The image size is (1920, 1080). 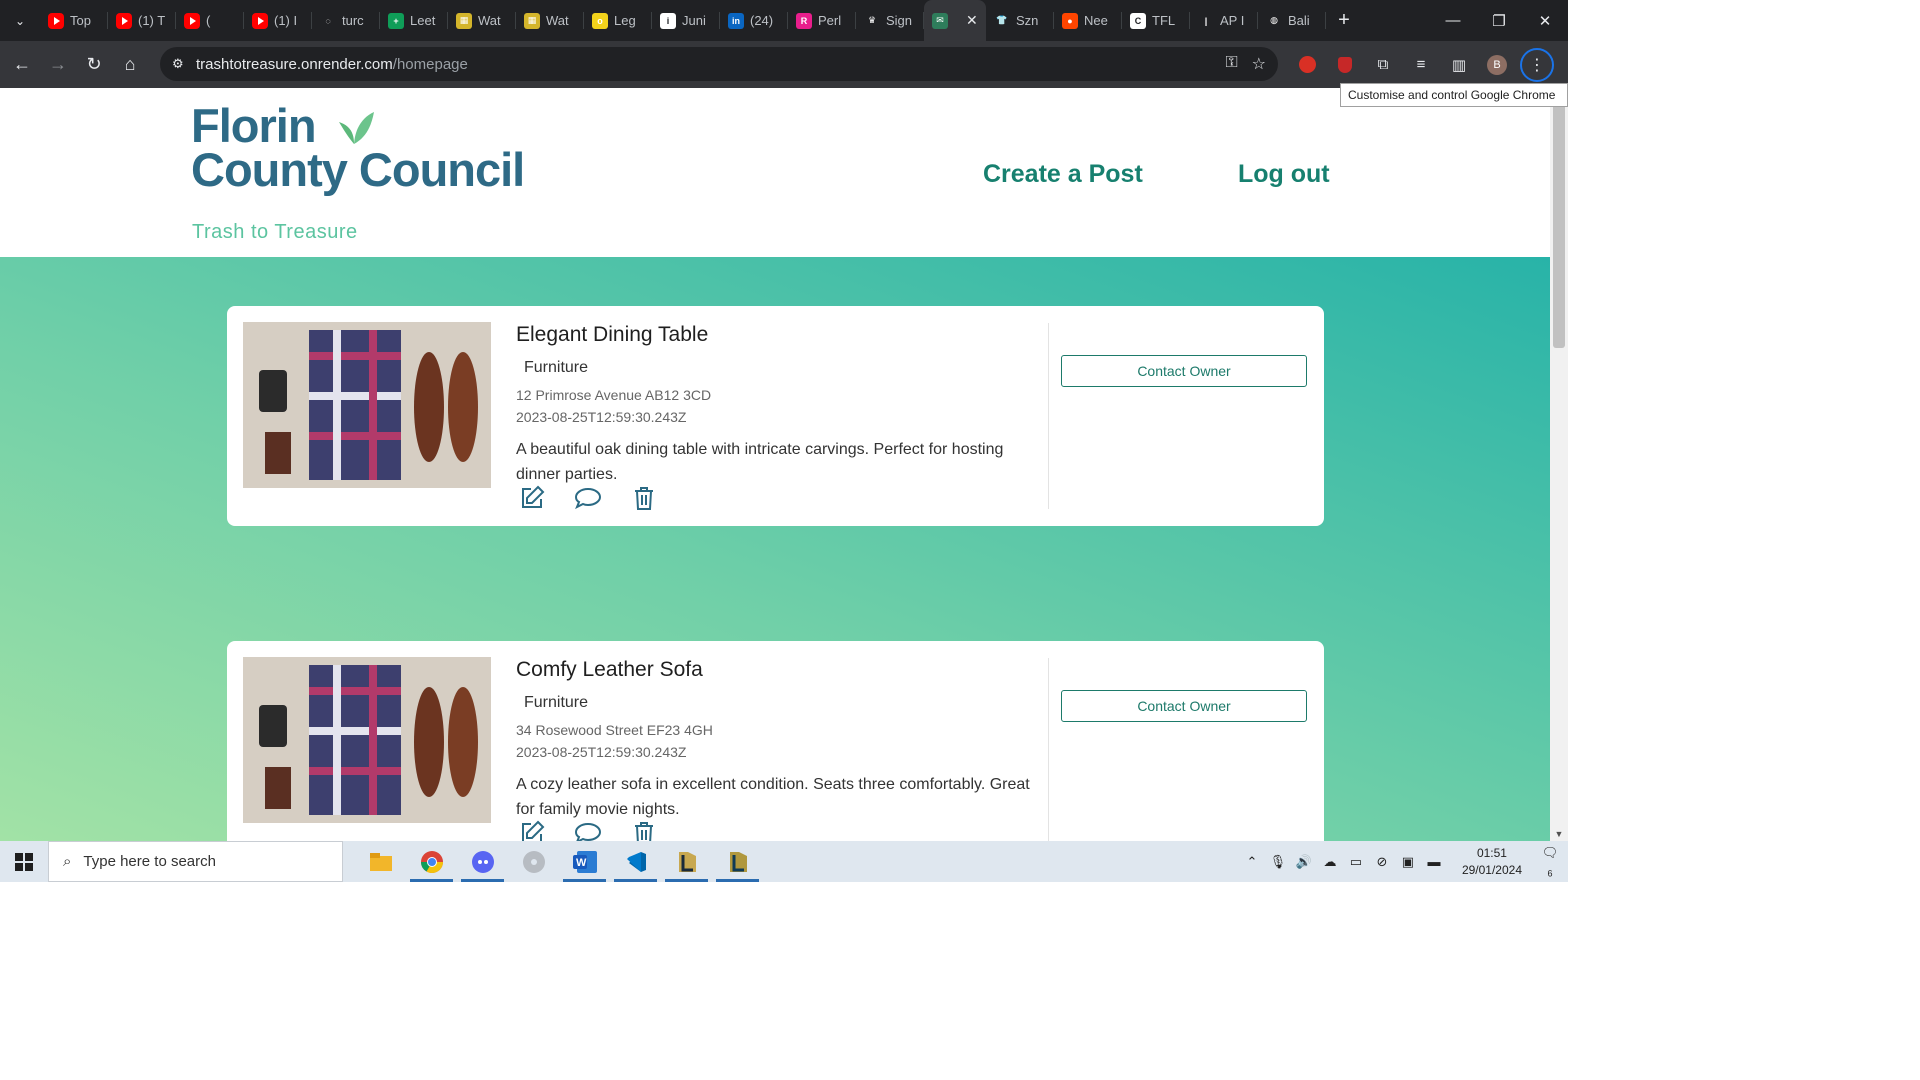 I want to click on scroll-down-arrow-icon: ▼, so click(x=1559, y=834).